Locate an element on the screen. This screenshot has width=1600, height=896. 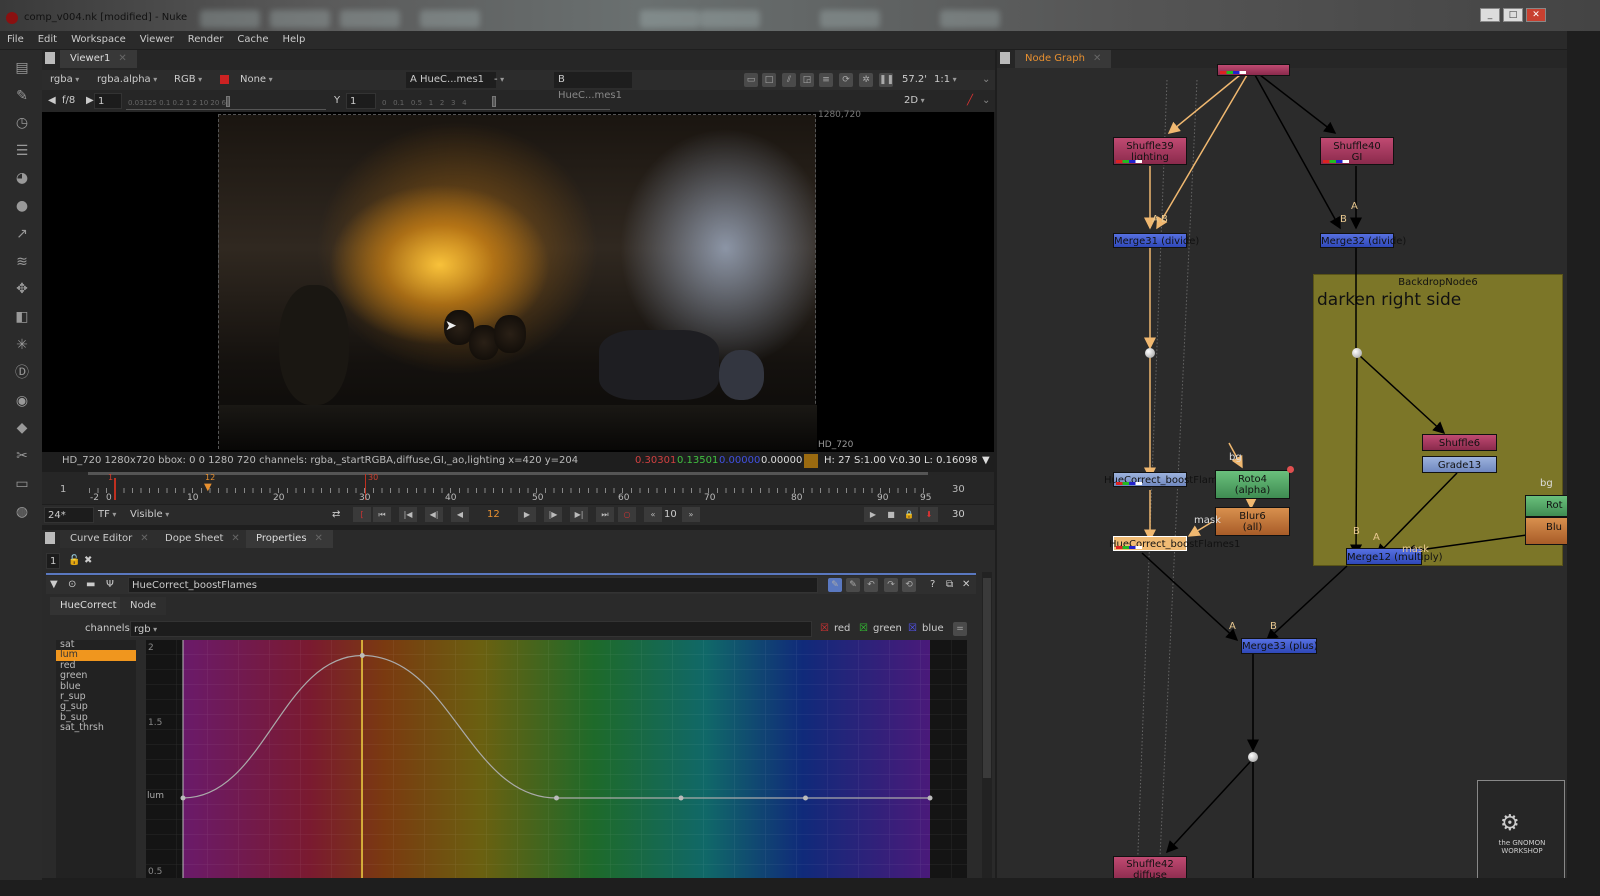
out-point-button: ○ is located at coordinates (627, 514).